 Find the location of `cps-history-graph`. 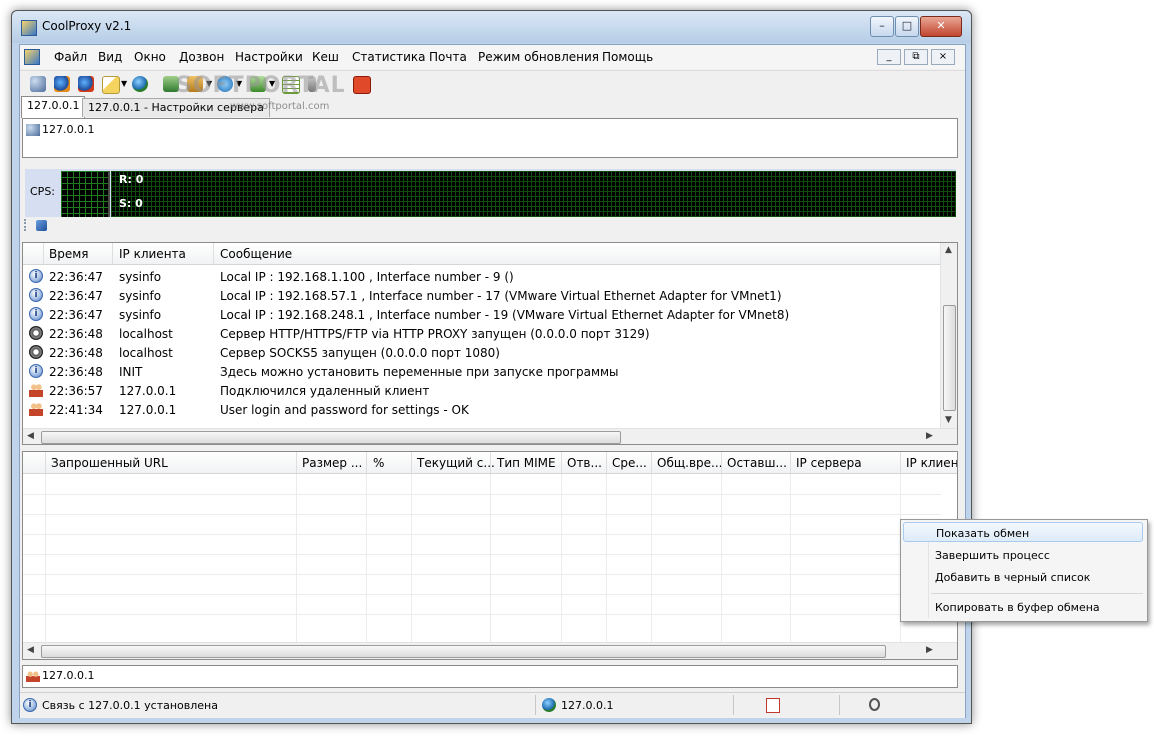

cps-history-graph is located at coordinates (85, 194).